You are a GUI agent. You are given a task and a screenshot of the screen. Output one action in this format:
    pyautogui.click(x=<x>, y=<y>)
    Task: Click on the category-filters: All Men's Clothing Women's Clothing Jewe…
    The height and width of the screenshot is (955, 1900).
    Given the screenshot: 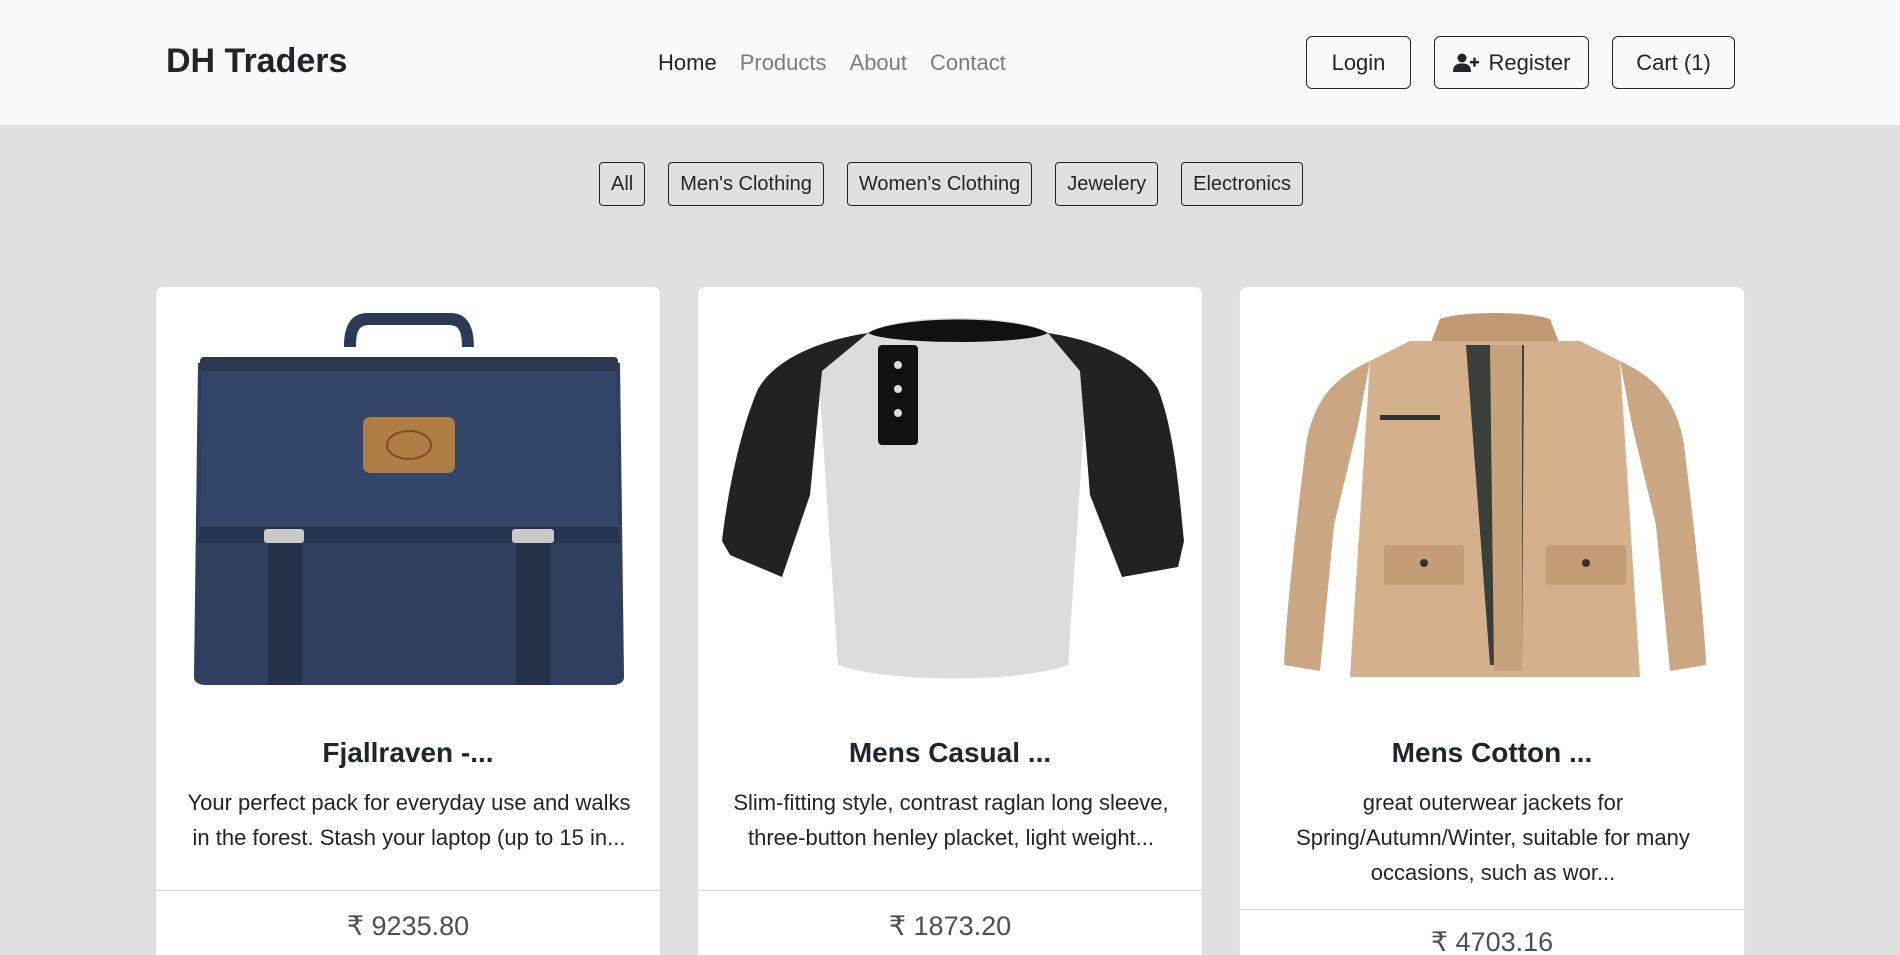 What is the action you would take?
    pyautogui.click(x=951, y=184)
    